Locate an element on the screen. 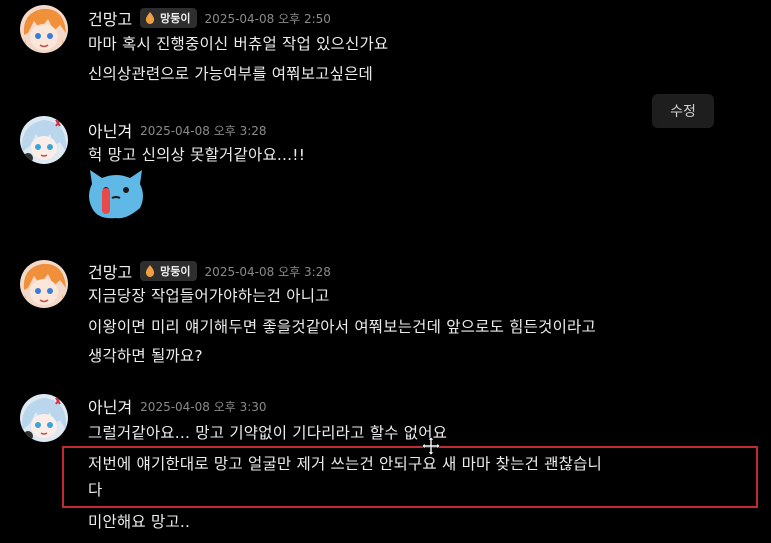 The width and height of the screenshot is (771, 543). message-line: 그럴거같아요... 망고 기약없이 기다리라고 할수 없어요 is located at coordinates (268, 433).